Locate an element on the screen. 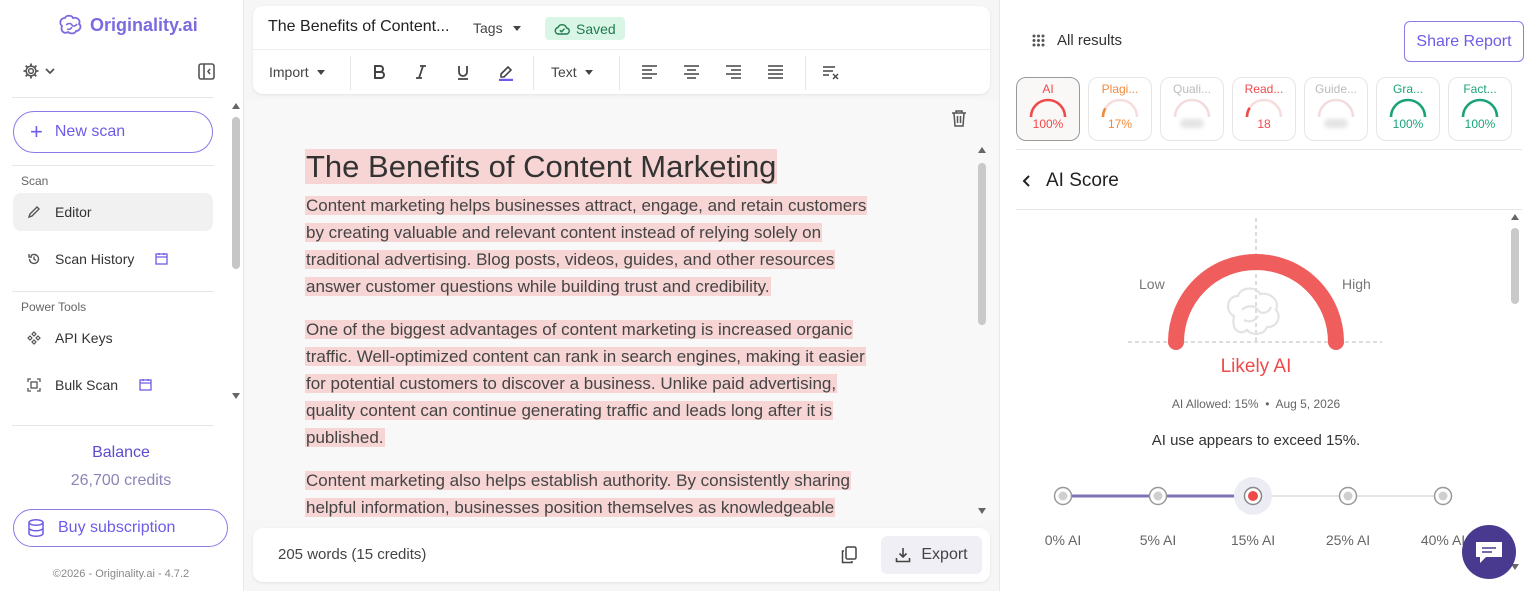  result-card: AI 100% is located at coordinates (1048, 109).